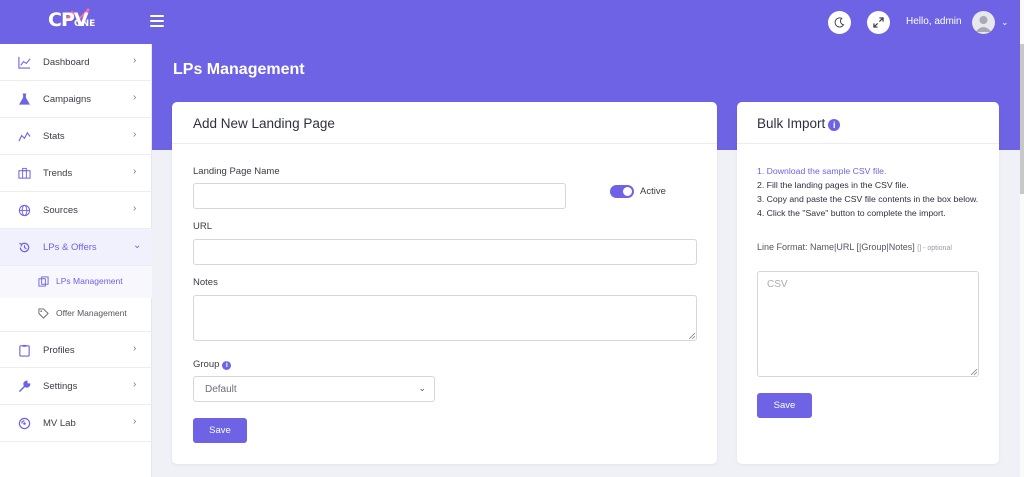 This screenshot has height=477, width=1024. What do you see at coordinates (203, 226) in the screenshot?
I see `url-label: URL` at bounding box center [203, 226].